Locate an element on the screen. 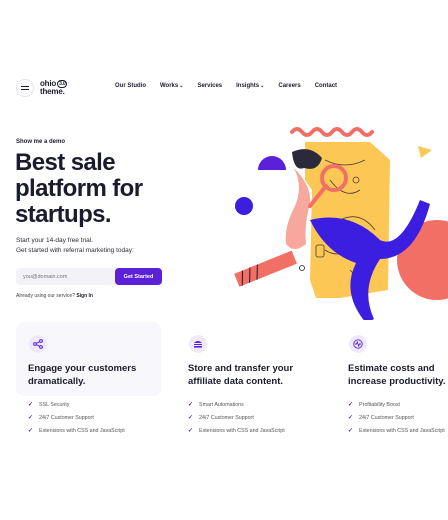 The width and height of the screenshot is (448, 520). list-item: ✓ Smart Automations is located at coordinates (236, 404).